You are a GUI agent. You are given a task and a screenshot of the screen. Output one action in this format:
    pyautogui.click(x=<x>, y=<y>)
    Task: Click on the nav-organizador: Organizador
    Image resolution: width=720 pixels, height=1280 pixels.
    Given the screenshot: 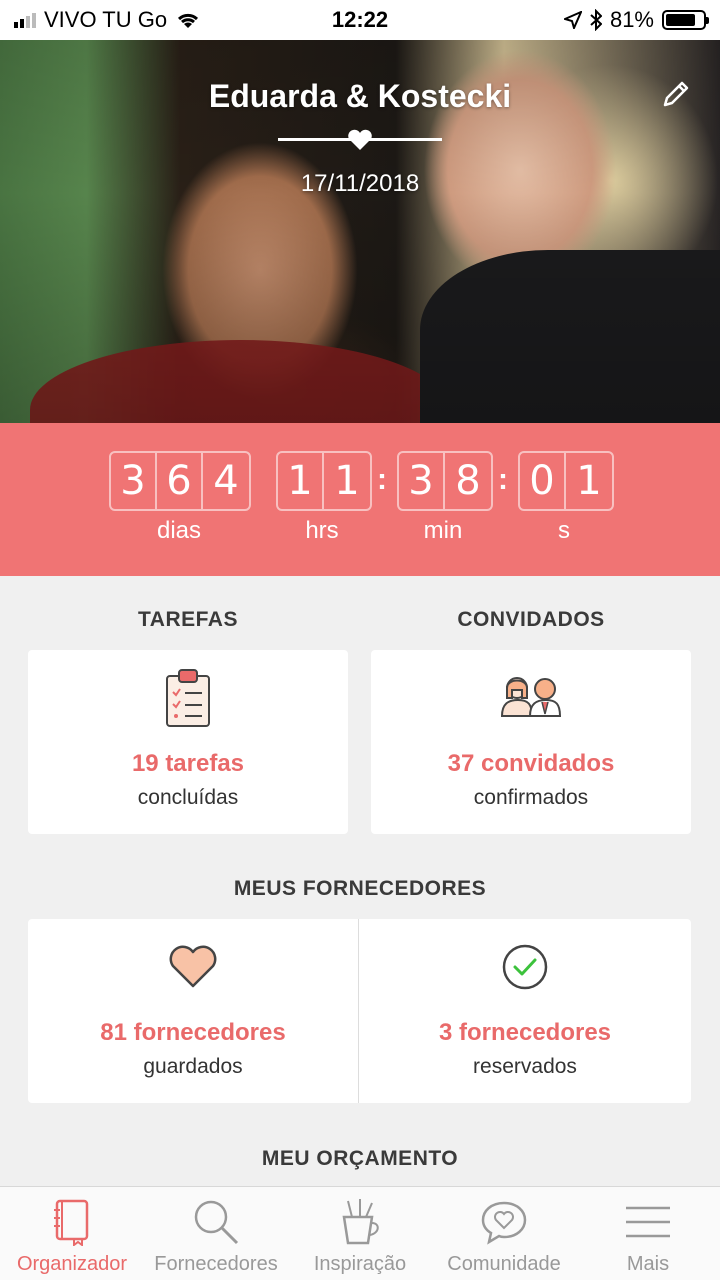 What is the action you would take?
    pyautogui.click(x=72, y=1233)
    